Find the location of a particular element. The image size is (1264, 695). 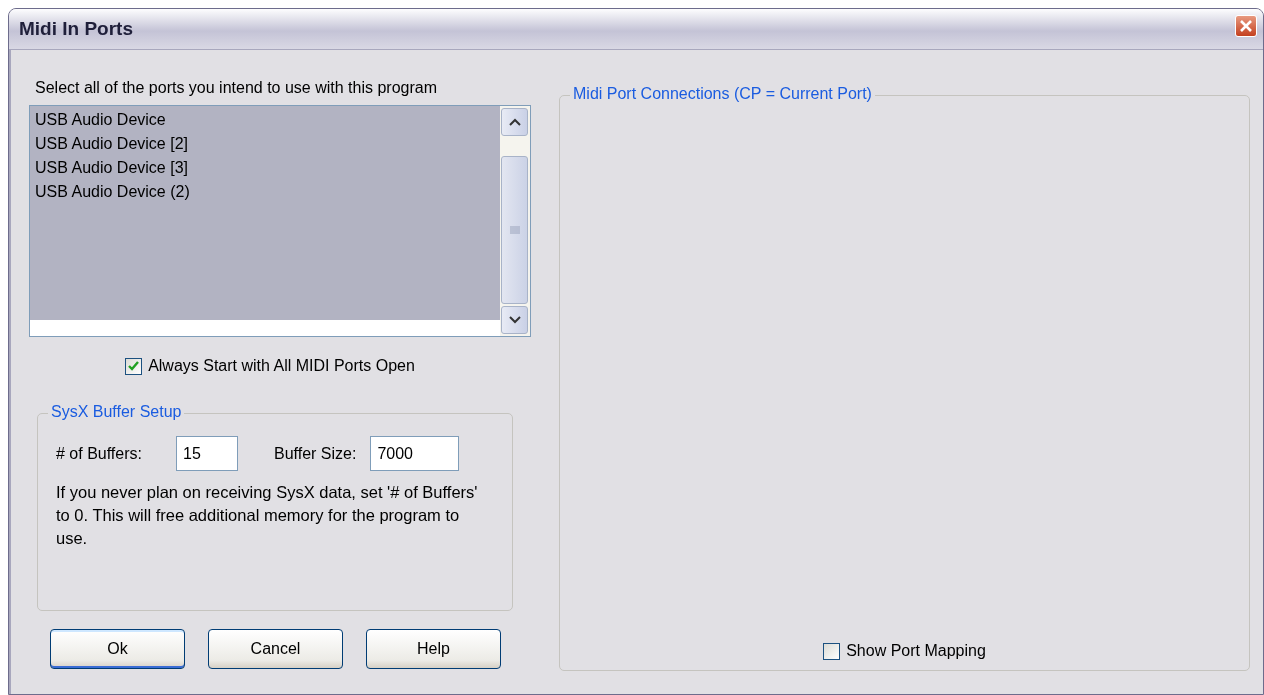

close-button is located at coordinates (1246, 26).